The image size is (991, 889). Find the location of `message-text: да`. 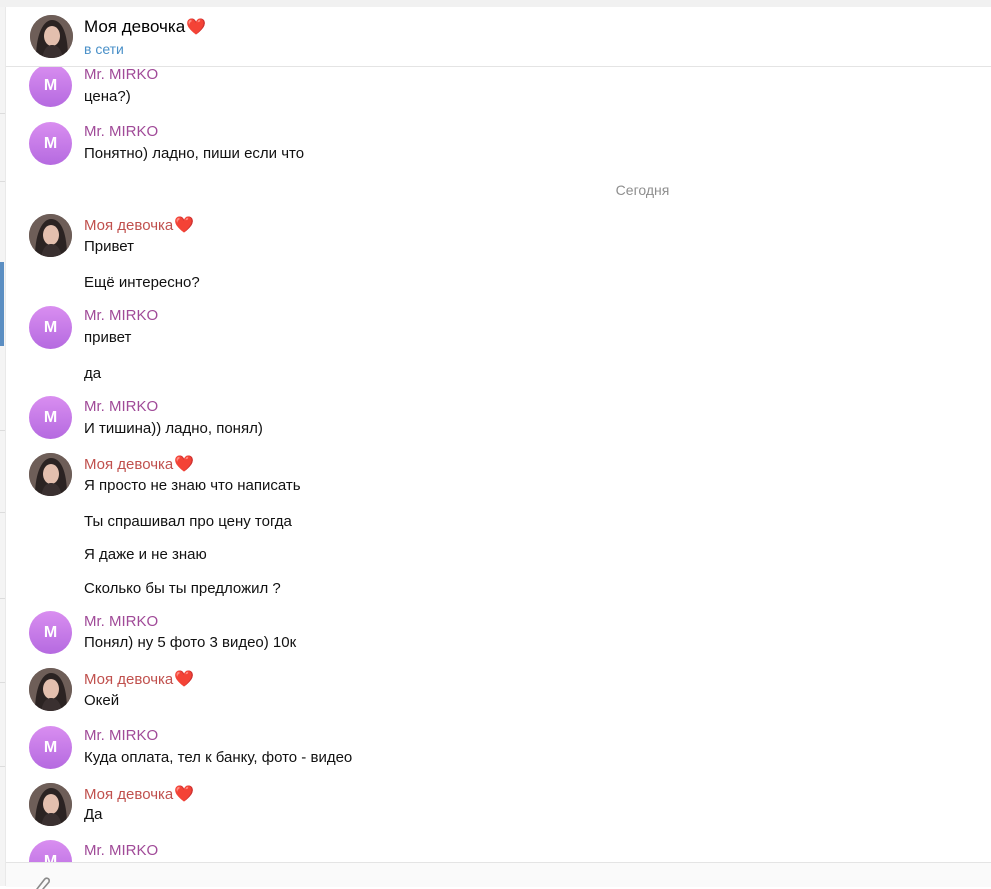

message-text: да is located at coordinates (93, 373).